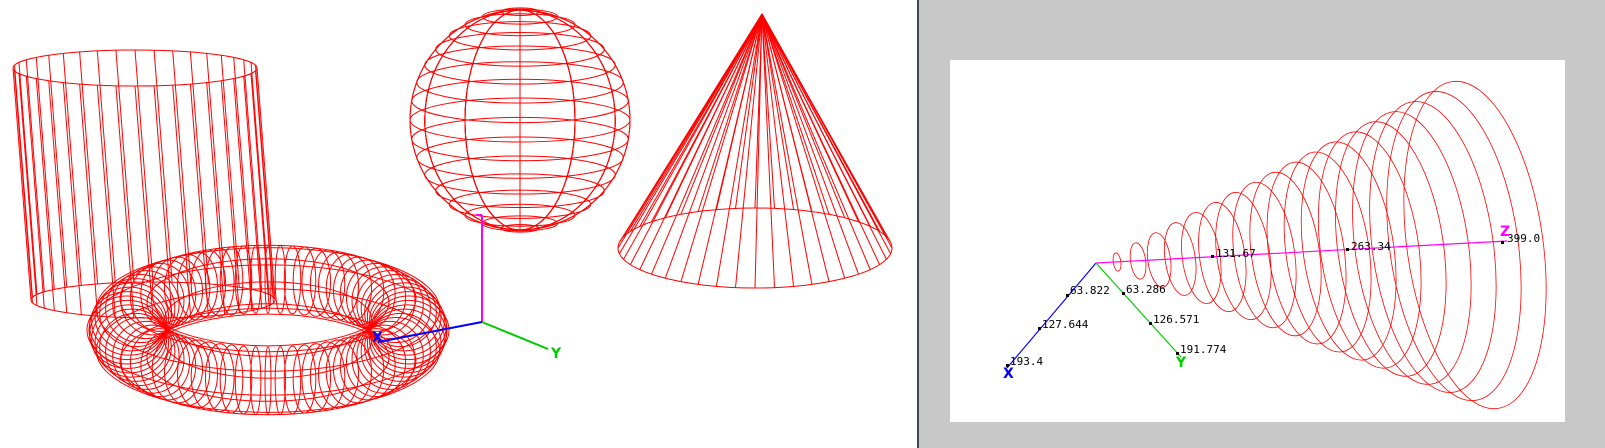 The image size is (1605, 448). I want to click on z-tick-label-3: 399.0, so click(1523, 238).